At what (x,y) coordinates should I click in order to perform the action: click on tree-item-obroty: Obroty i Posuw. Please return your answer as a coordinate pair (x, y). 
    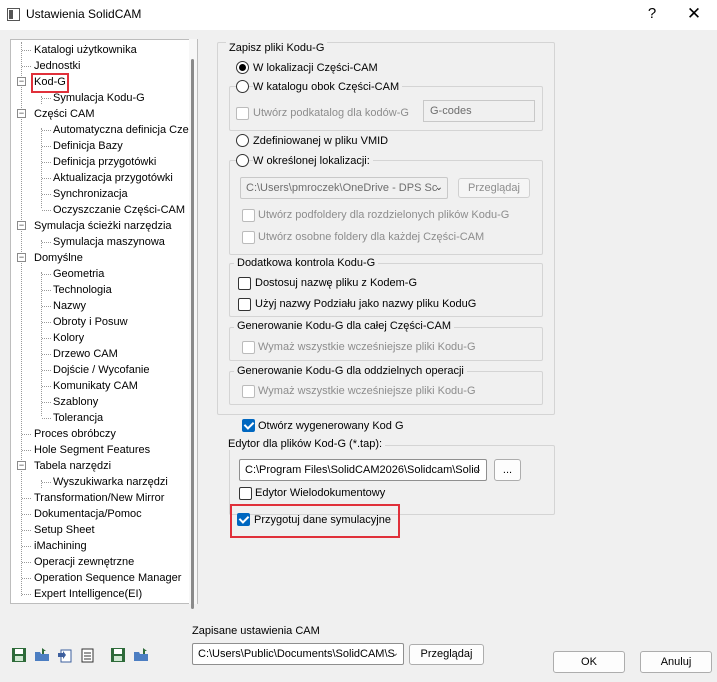
    Looking at the image, I should click on (90, 322).